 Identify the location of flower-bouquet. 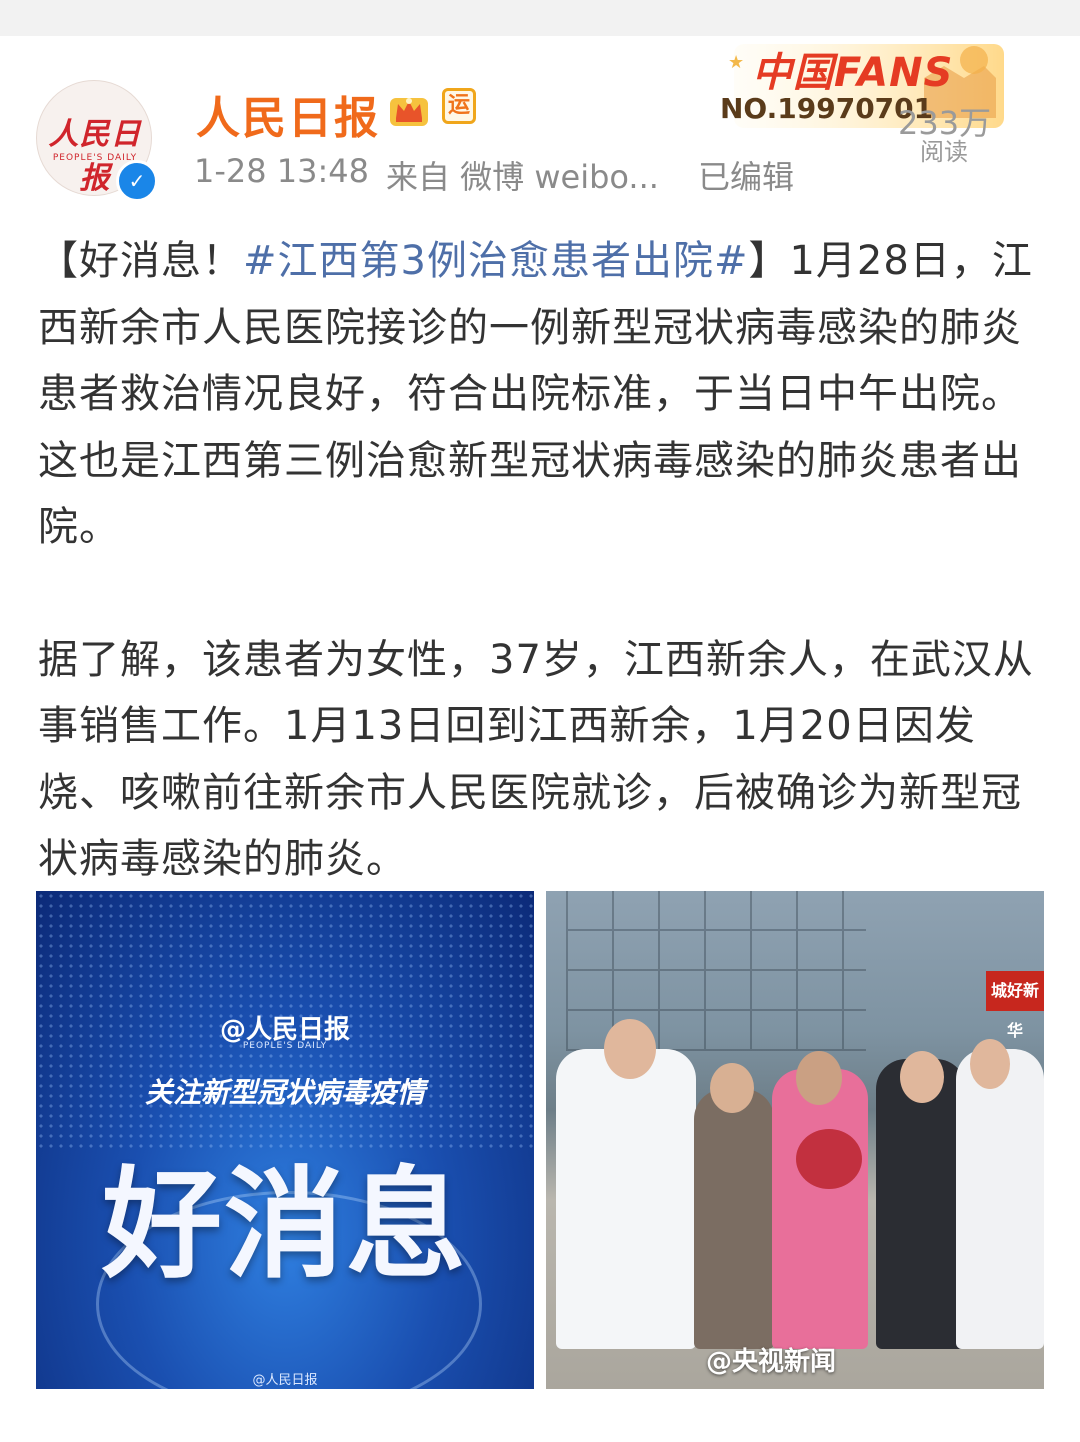
(829, 1159).